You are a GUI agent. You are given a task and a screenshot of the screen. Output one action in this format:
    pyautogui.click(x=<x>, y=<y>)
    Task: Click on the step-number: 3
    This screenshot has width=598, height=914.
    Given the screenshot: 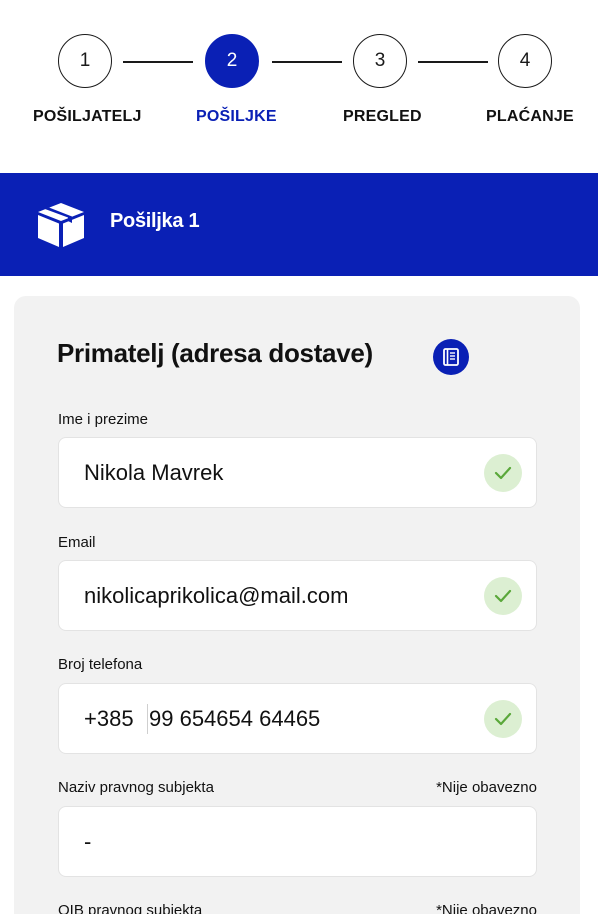 What is the action you would take?
    pyautogui.click(x=380, y=60)
    